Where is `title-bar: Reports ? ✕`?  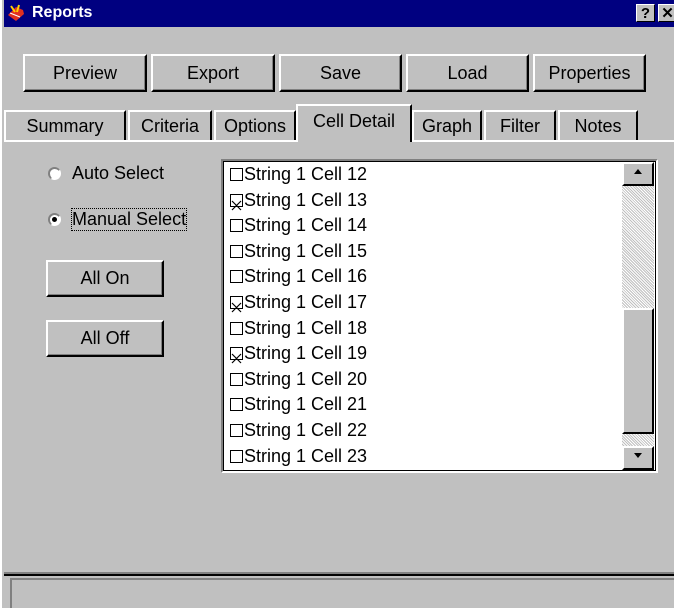
title-bar: Reports ? ✕ is located at coordinates (339, 13).